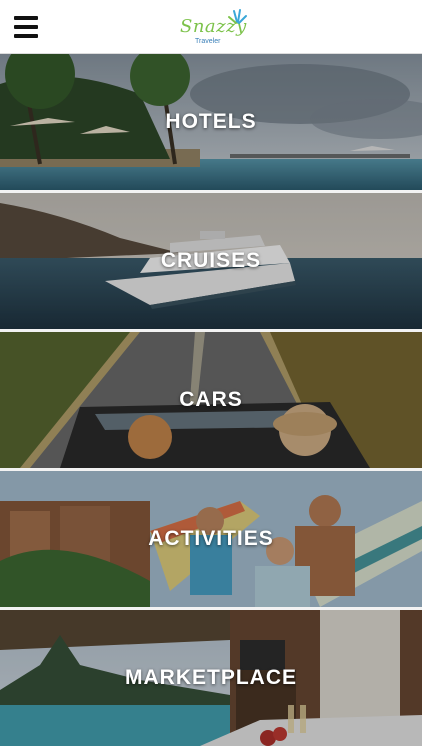 The height and width of the screenshot is (750, 422). I want to click on activities-label: ACTIVITIES, so click(211, 538).